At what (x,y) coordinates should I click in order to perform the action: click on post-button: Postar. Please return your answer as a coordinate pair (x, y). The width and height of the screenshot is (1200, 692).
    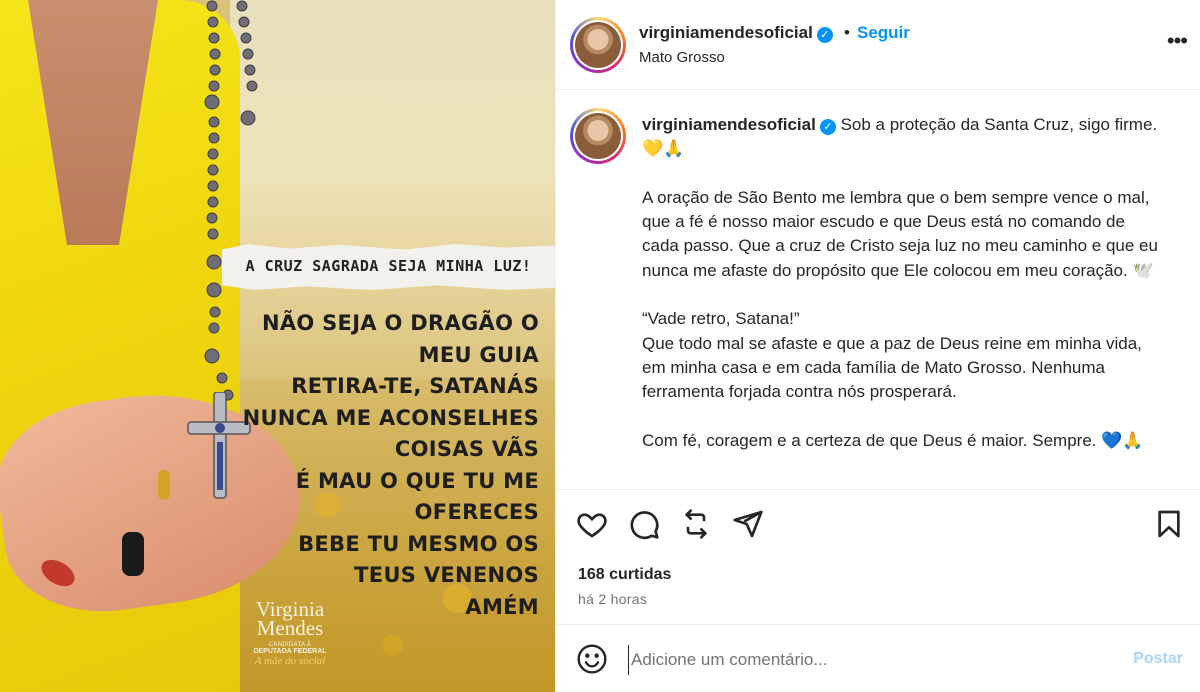
    Looking at the image, I should click on (1158, 659).